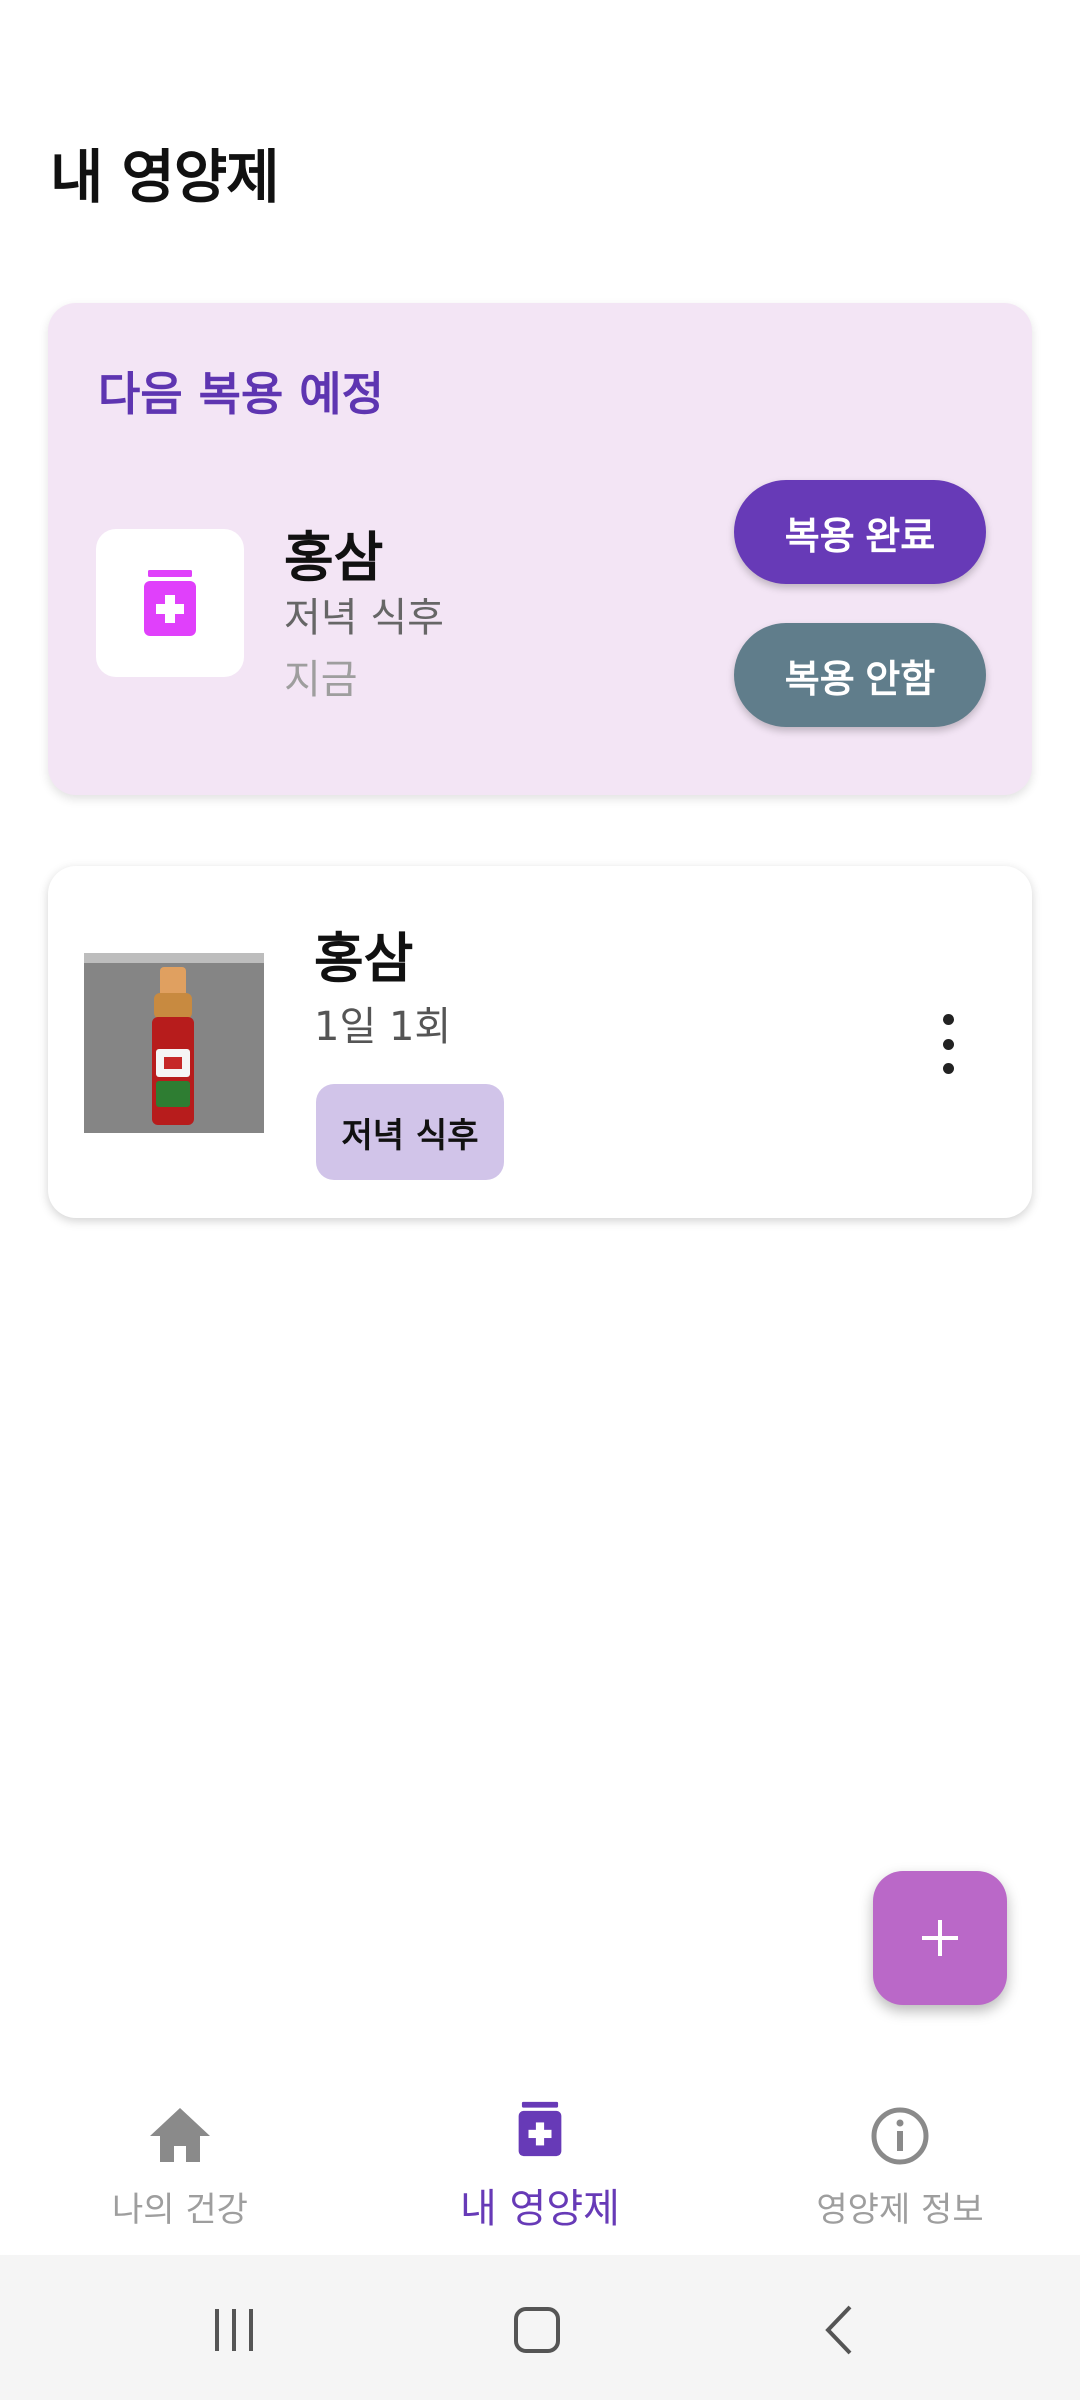  I want to click on home-button, so click(537, 2330).